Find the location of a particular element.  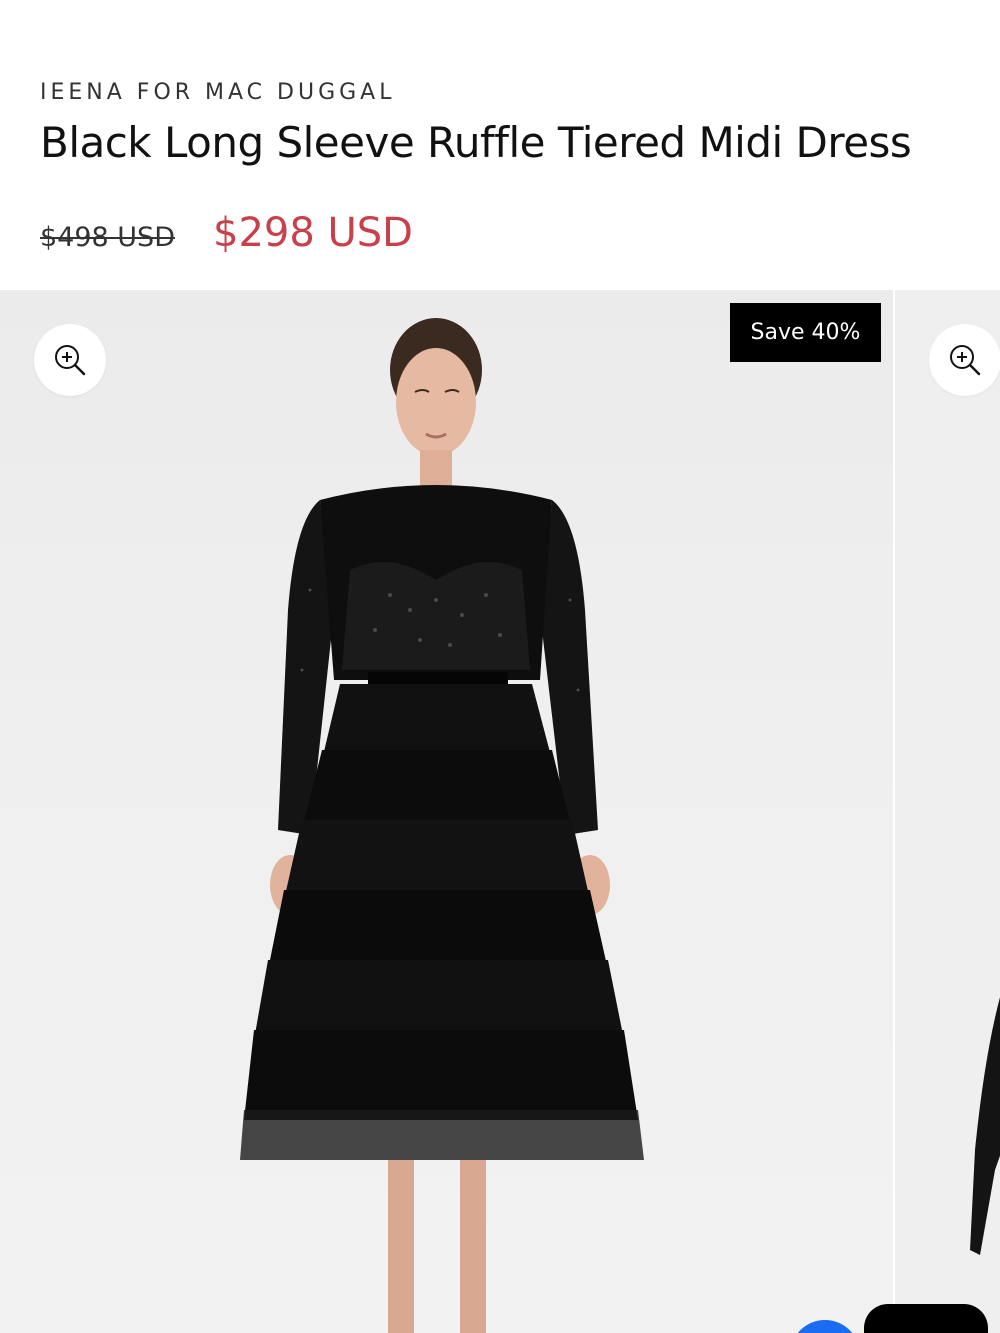

zoom-button-next is located at coordinates (964, 360).